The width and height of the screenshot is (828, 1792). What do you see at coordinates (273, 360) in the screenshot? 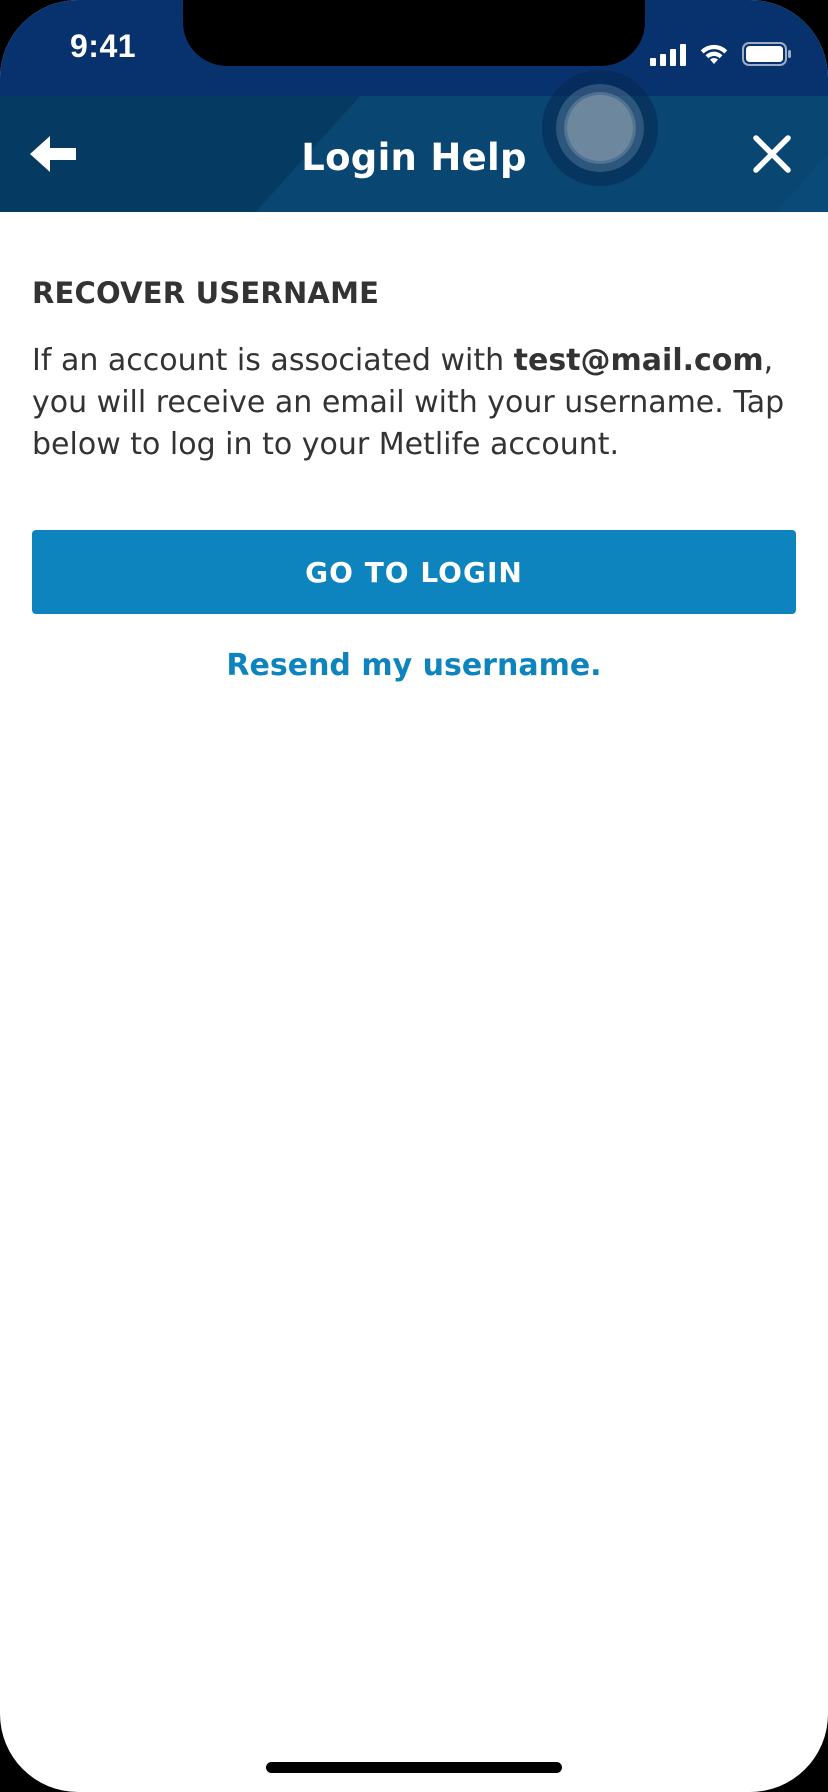
I see `message-prefix: If an account is associated with` at bounding box center [273, 360].